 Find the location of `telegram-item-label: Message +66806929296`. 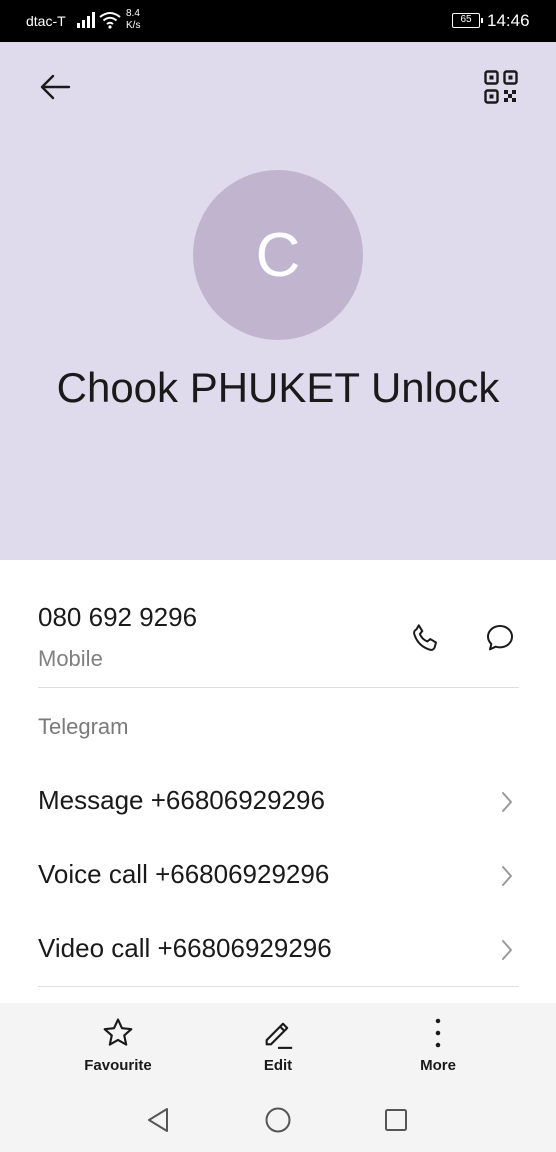

telegram-item-label: Message +66806929296 is located at coordinates (181, 800).